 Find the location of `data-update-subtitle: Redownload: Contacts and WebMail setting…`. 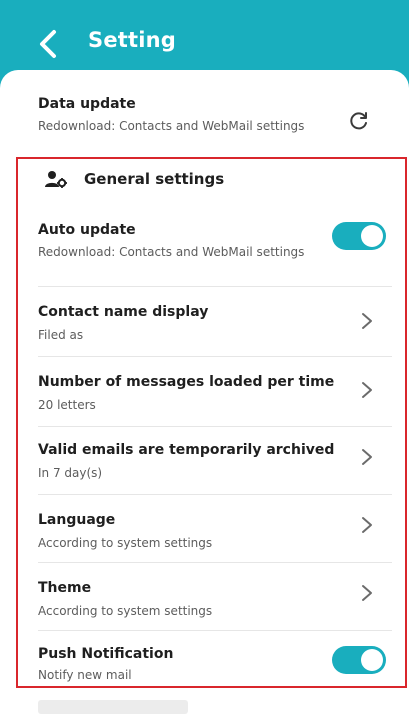

data-update-subtitle: Redownload: Contacts and WebMail setting… is located at coordinates (171, 126).